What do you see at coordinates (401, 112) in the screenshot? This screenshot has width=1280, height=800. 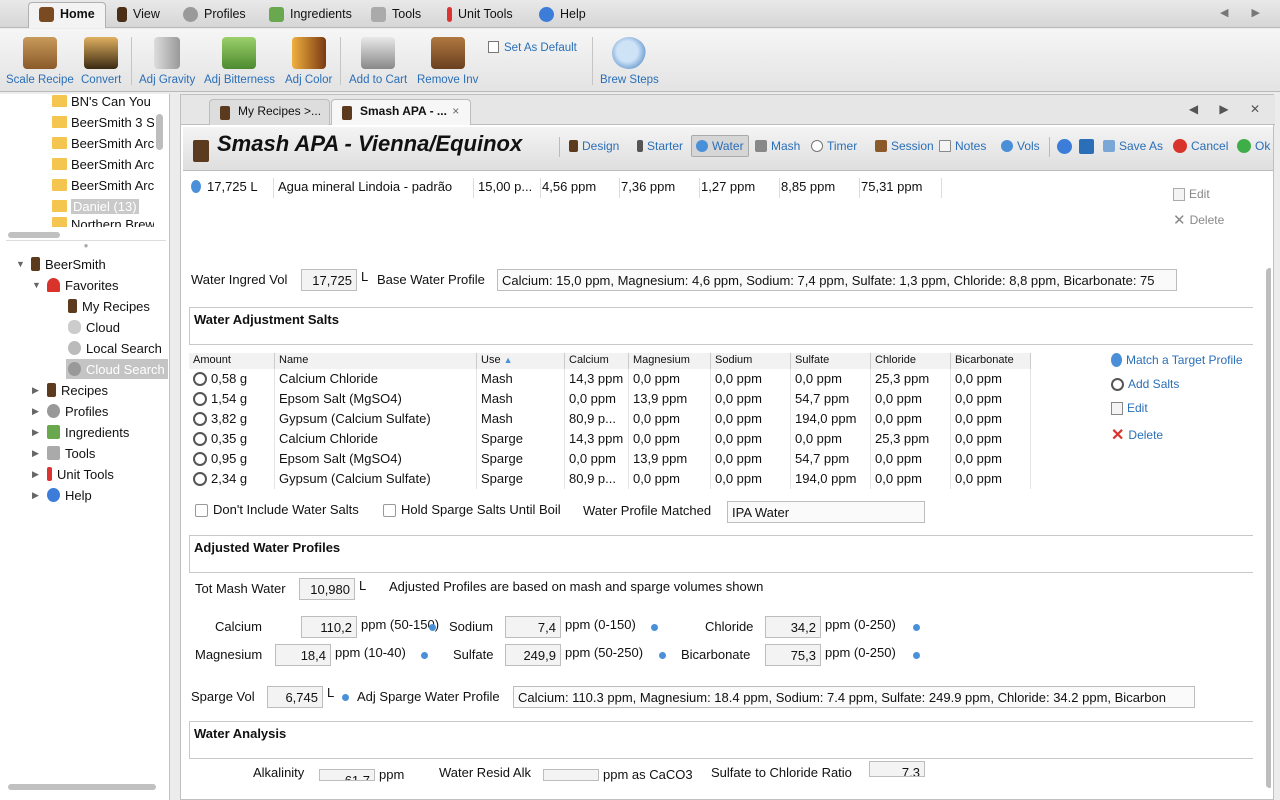 I see `tab-recipe: Smash APA - ... ×` at bounding box center [401, 112].